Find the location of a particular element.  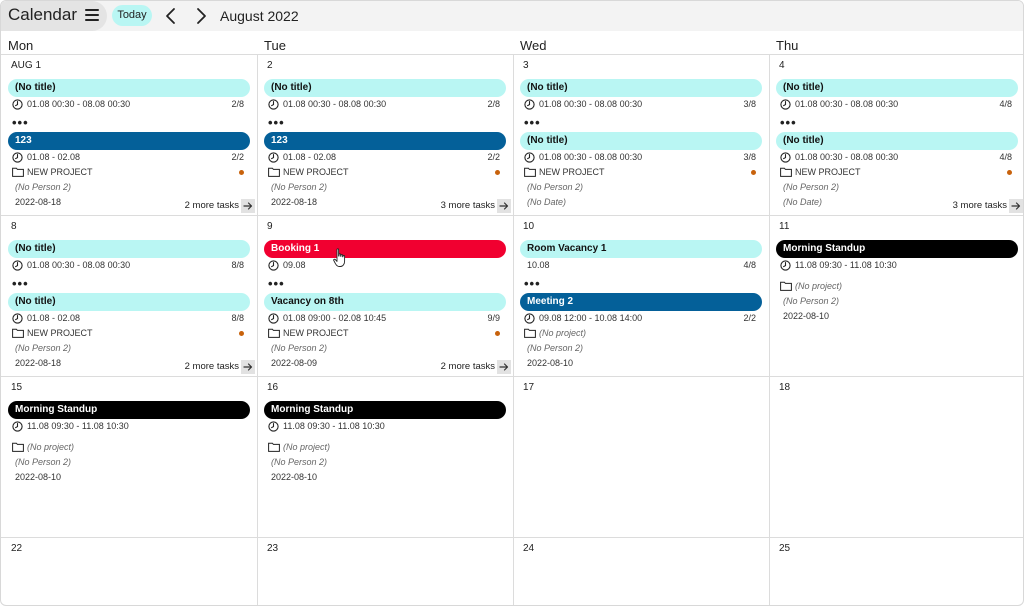

day-cell: 18 is located at coordinates (896, 456).